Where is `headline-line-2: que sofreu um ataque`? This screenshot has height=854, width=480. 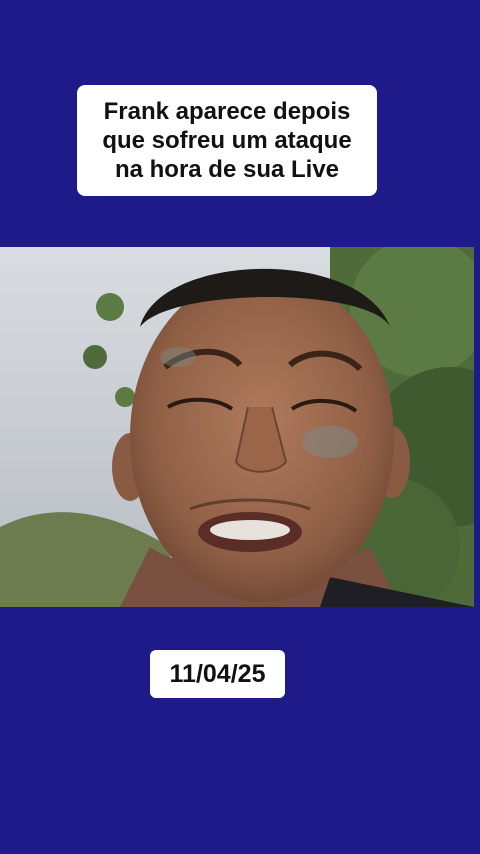 headline-line-2: que sofreu um ataque is located at coordinates (227, 140).